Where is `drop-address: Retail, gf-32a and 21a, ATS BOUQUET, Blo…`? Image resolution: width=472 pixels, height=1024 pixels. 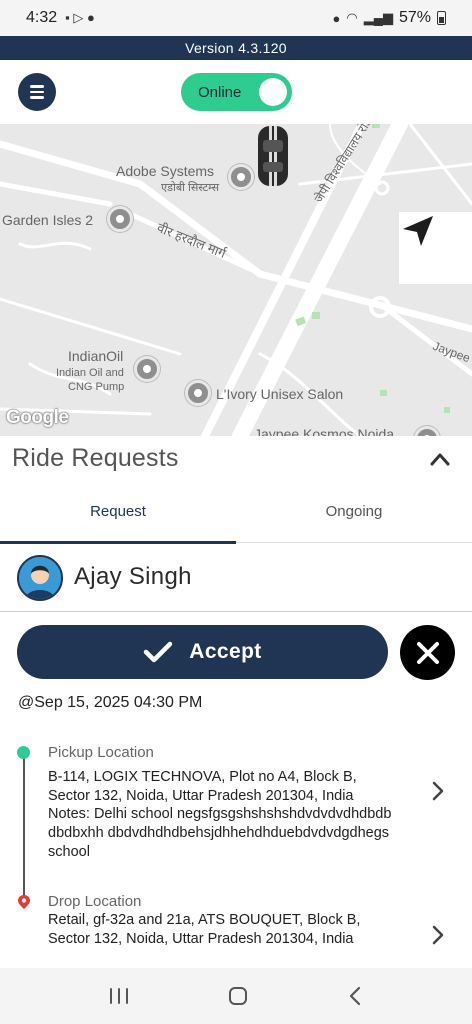
drop-address: Retail, gf-32a and 21a, ATS BOUQUET, Blo… is located at coordinates (223, 929).